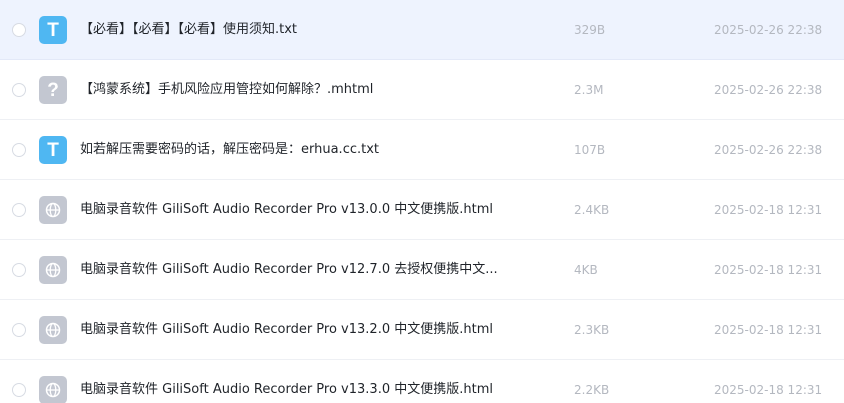 The image size is (844, 403). I want to click on file-size: 2.3KB, so click(592, 330).